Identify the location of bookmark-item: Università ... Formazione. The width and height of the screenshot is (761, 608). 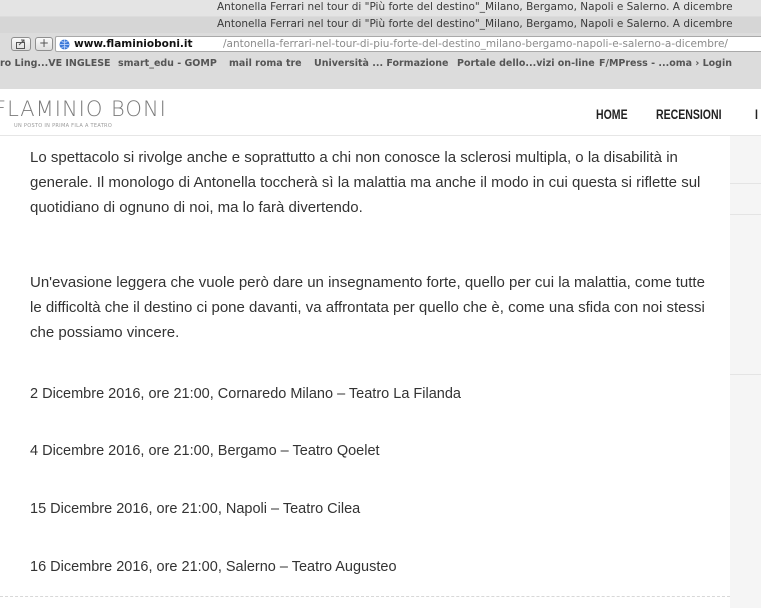
(381, 63).